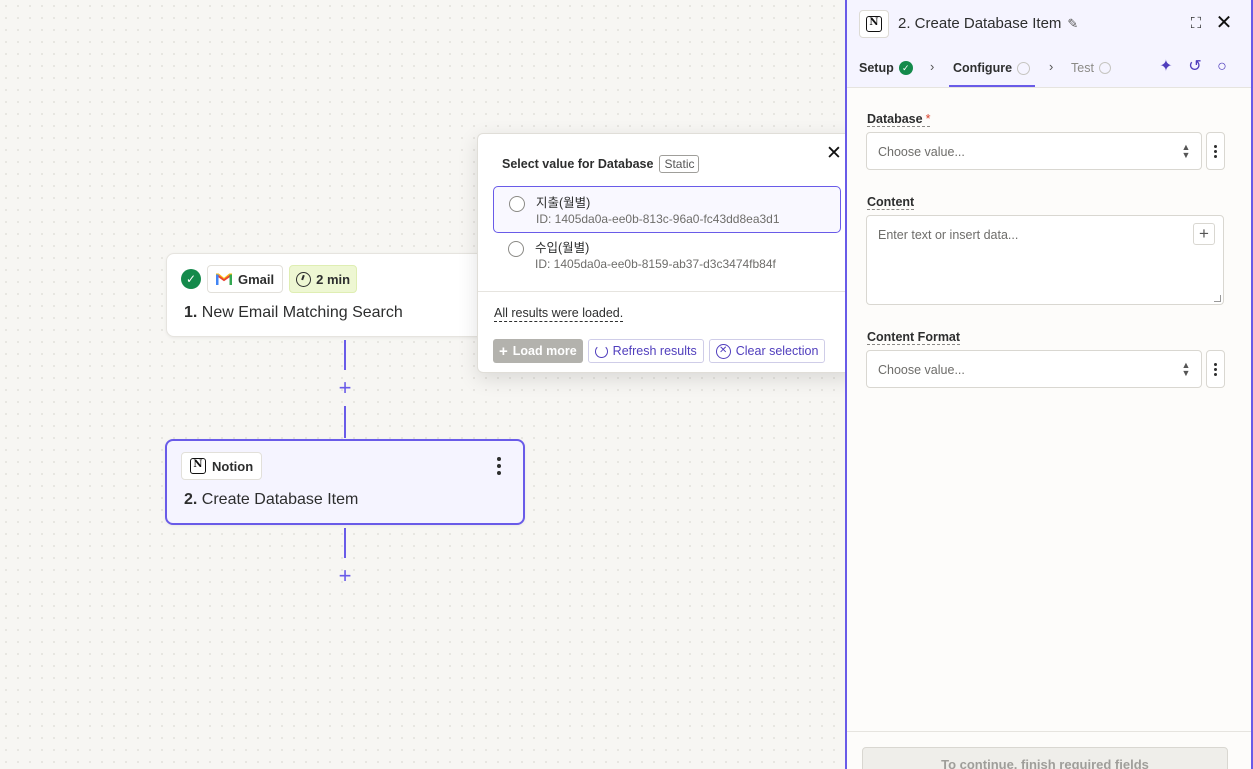 This screenshot has height=769, width=1253. I want to click on database-options-icon, so click(1215, 151).